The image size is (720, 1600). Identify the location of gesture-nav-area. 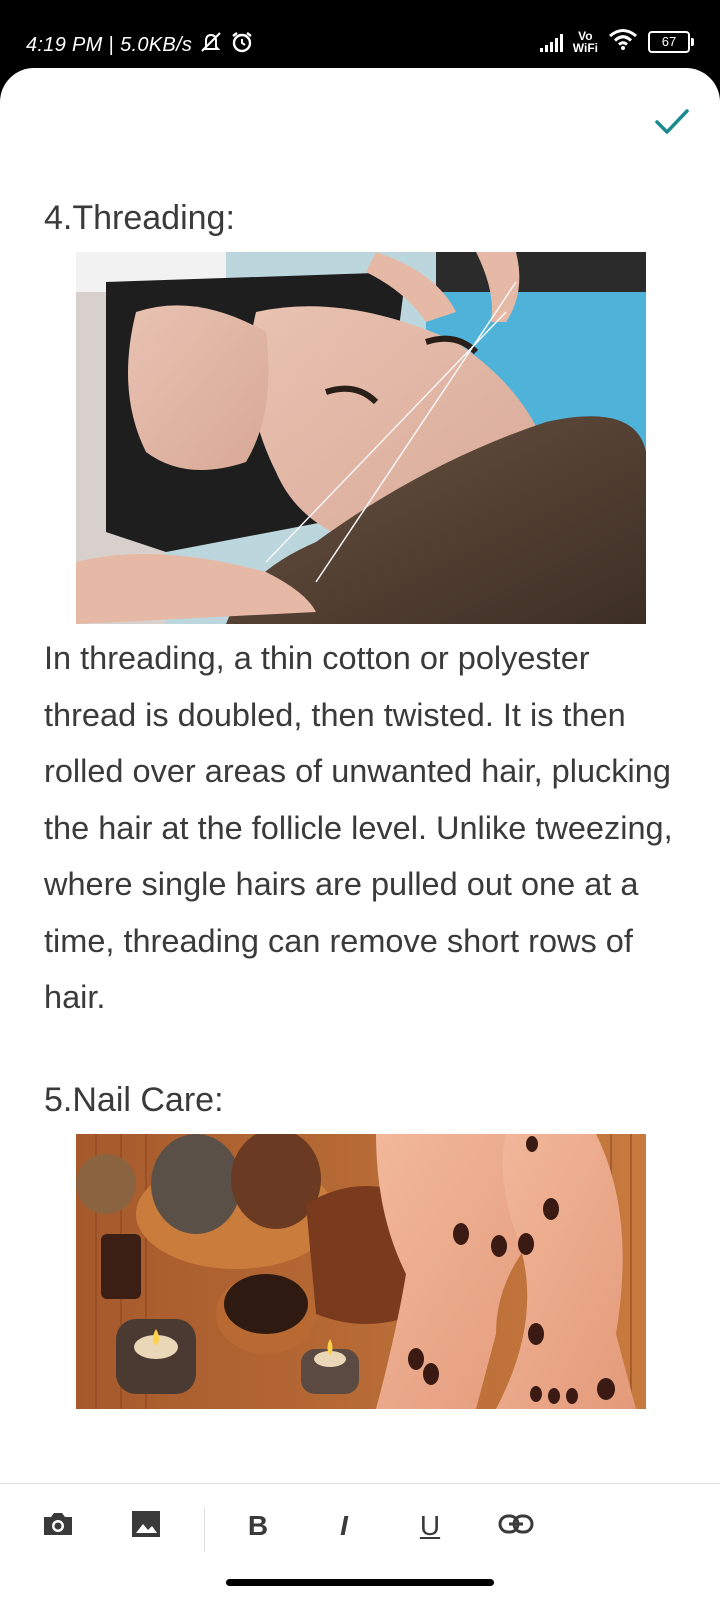
(360, 1584).